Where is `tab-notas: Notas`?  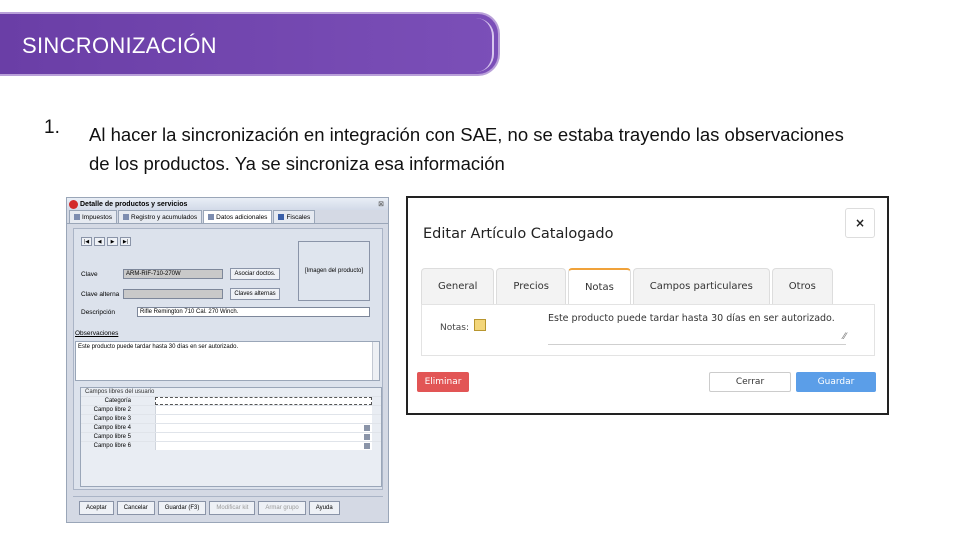
tab-notas: Notas is located at coordinates (599, 286).